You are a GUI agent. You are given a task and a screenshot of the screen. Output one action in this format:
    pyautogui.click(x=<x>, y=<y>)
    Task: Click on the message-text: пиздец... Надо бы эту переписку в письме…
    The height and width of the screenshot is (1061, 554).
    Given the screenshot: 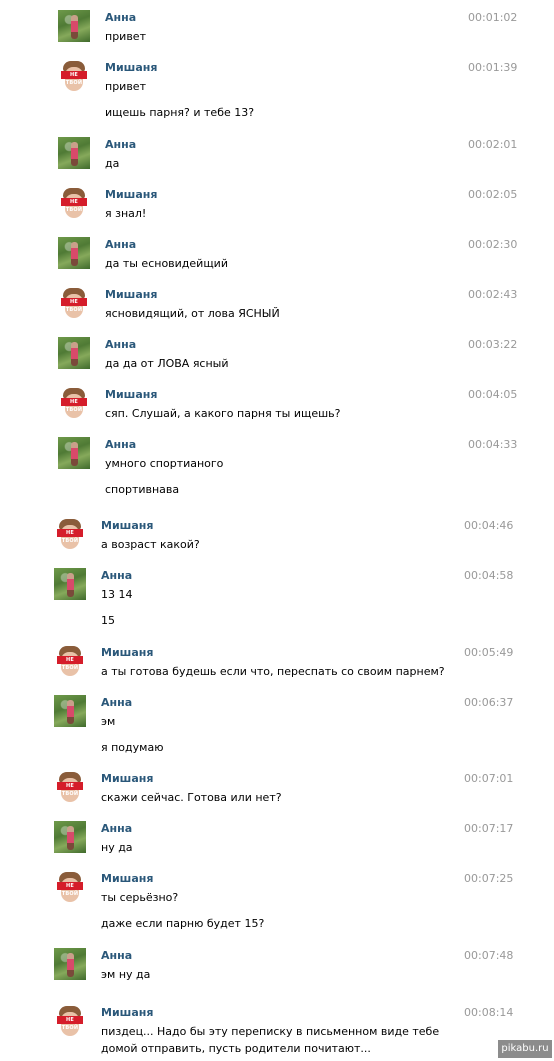 What is the action you would take?
    pyautogui.click(x=270, y=1040)
    